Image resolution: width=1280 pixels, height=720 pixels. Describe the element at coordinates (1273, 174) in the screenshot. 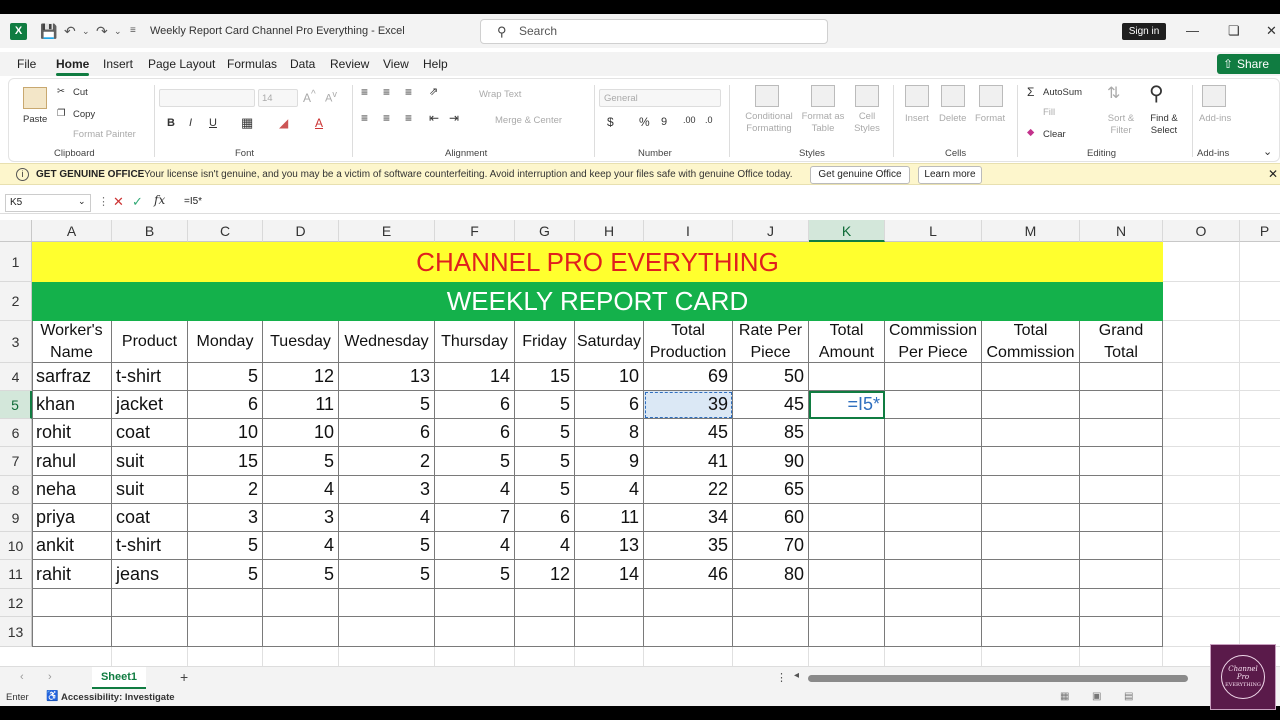

I see `close-message-icon: ✕` at that location.